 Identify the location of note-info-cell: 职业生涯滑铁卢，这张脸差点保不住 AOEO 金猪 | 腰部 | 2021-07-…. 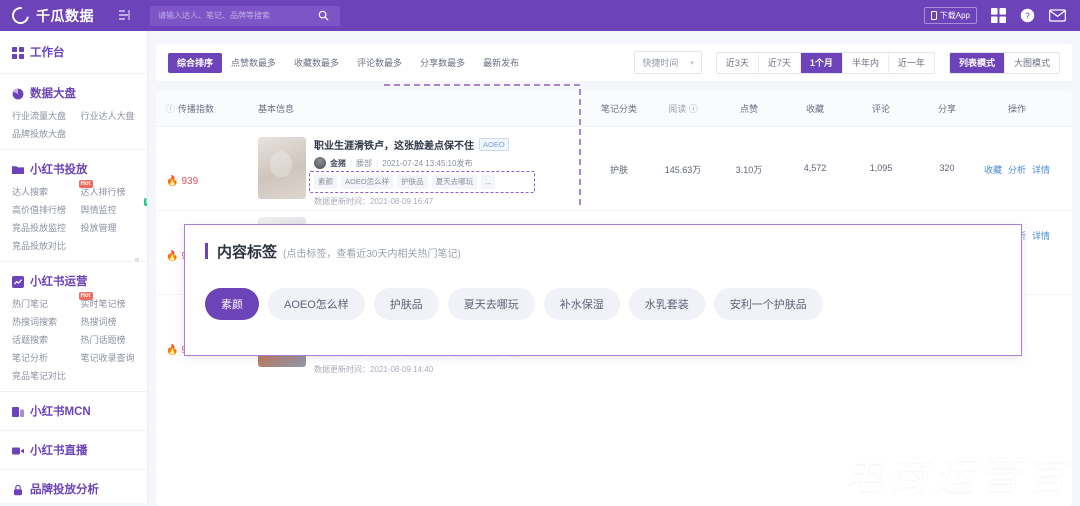
(423, 171).